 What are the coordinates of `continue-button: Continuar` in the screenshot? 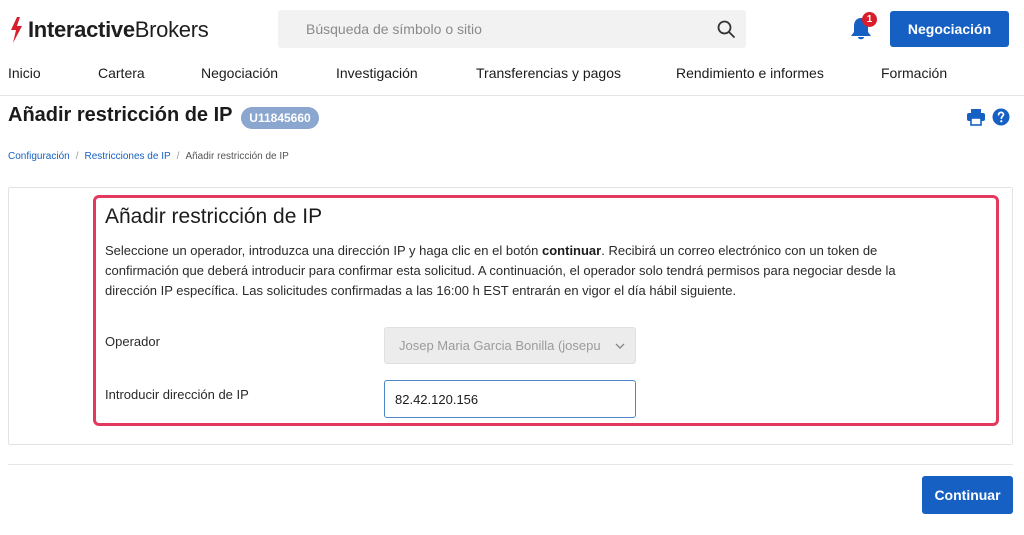 It's located at (967, 495).